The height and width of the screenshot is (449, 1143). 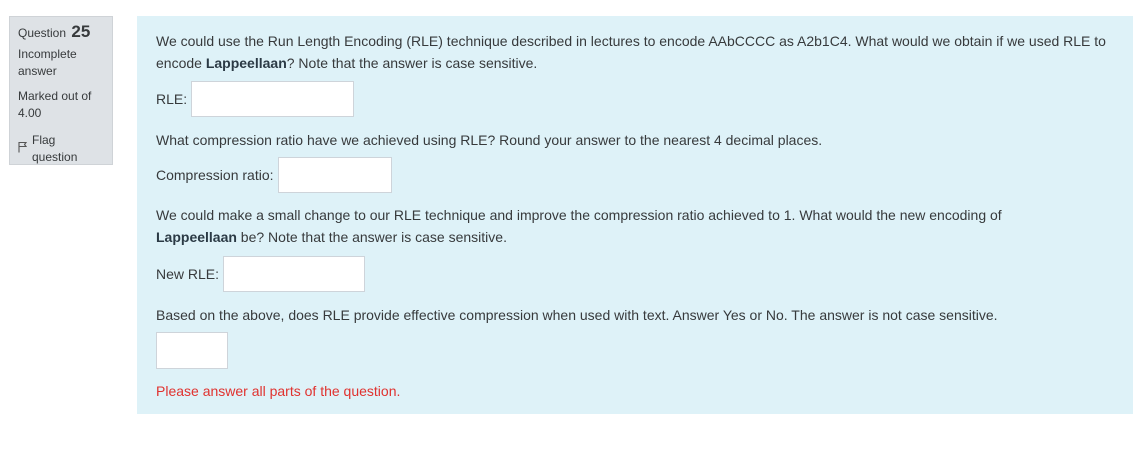 What do you see at coordinates (23, 149) in the screenshot?
I see `flag-icon` at bounding box center [23, 149].